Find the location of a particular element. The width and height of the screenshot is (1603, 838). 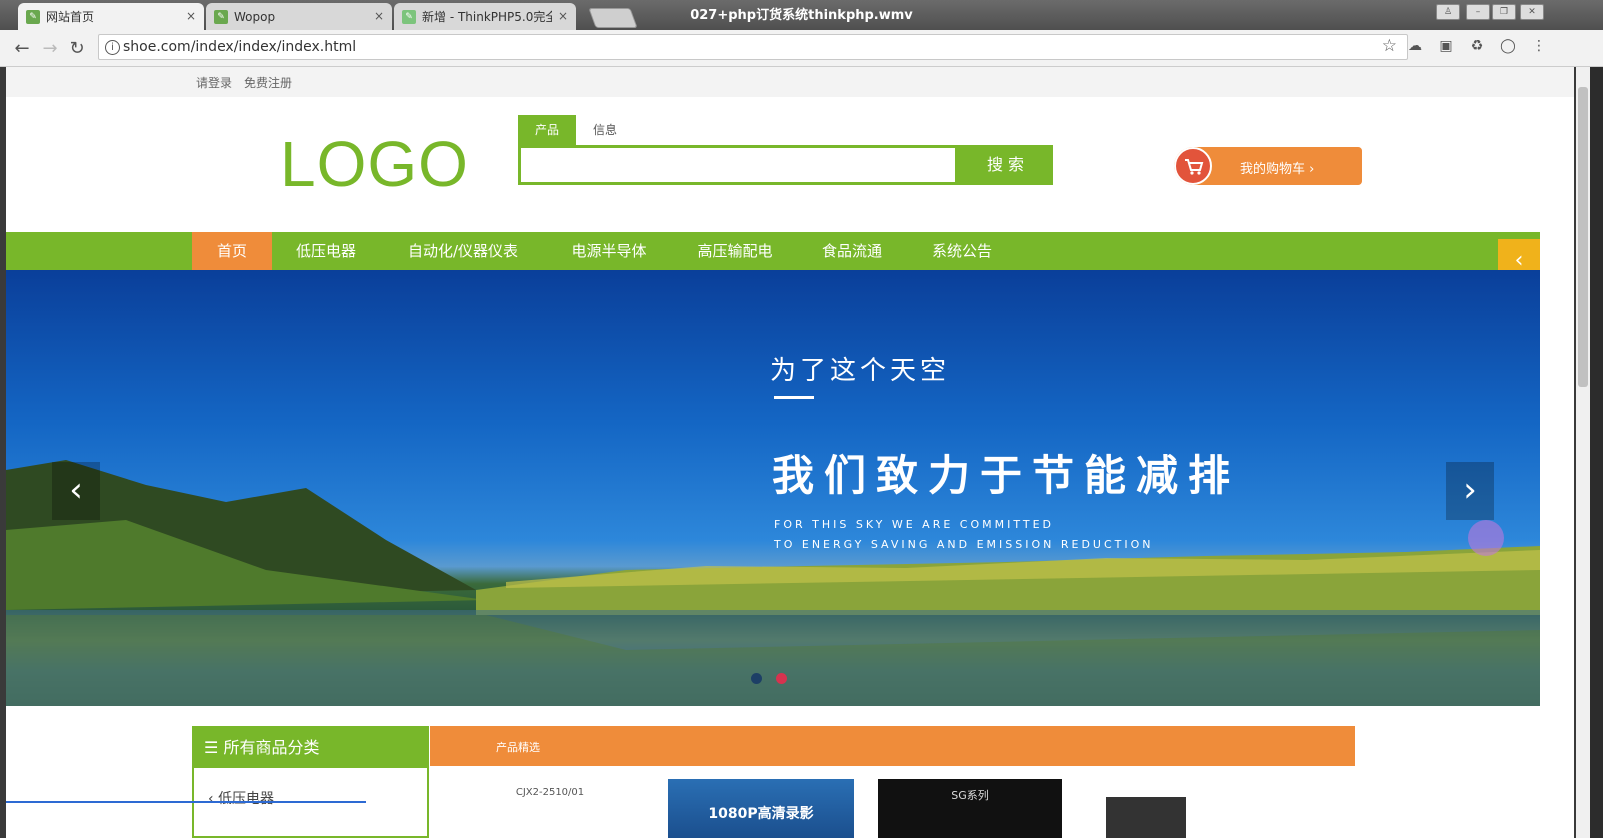

nav-item-announcement: 系统公告 is located at coordinates (962, 251).